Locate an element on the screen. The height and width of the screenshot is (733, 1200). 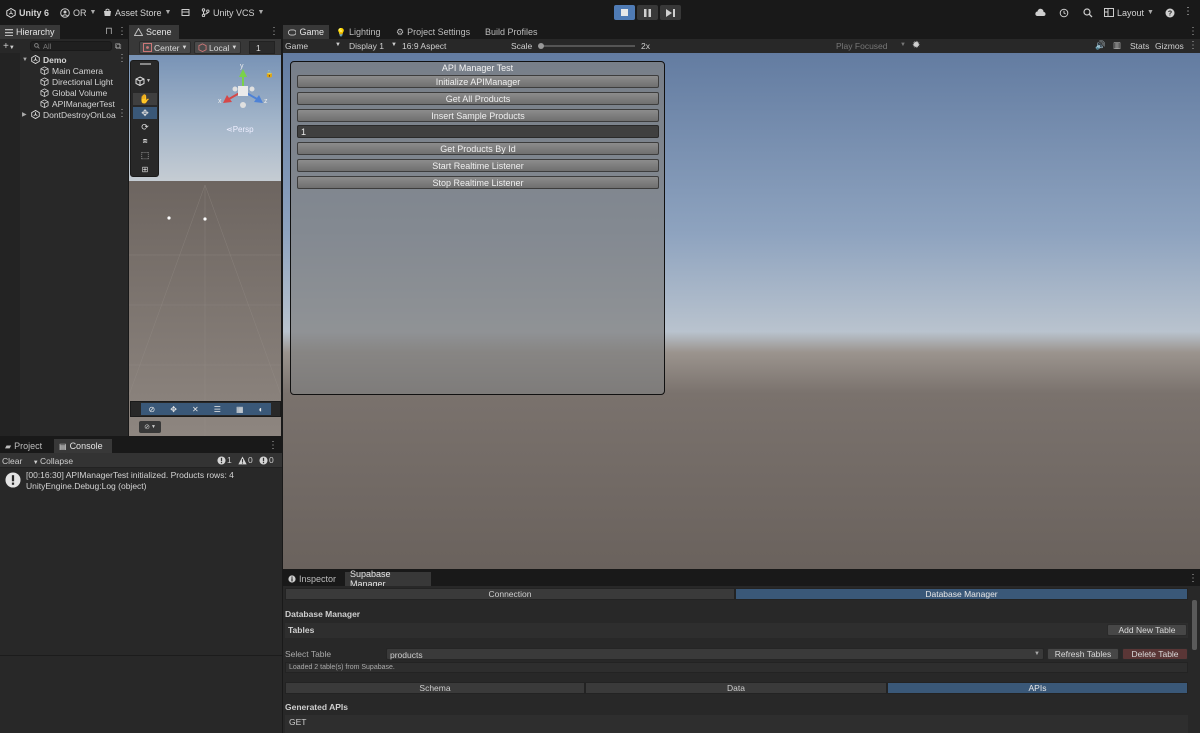
tab-project: ▰ Project is located at coordinates (23, 446).